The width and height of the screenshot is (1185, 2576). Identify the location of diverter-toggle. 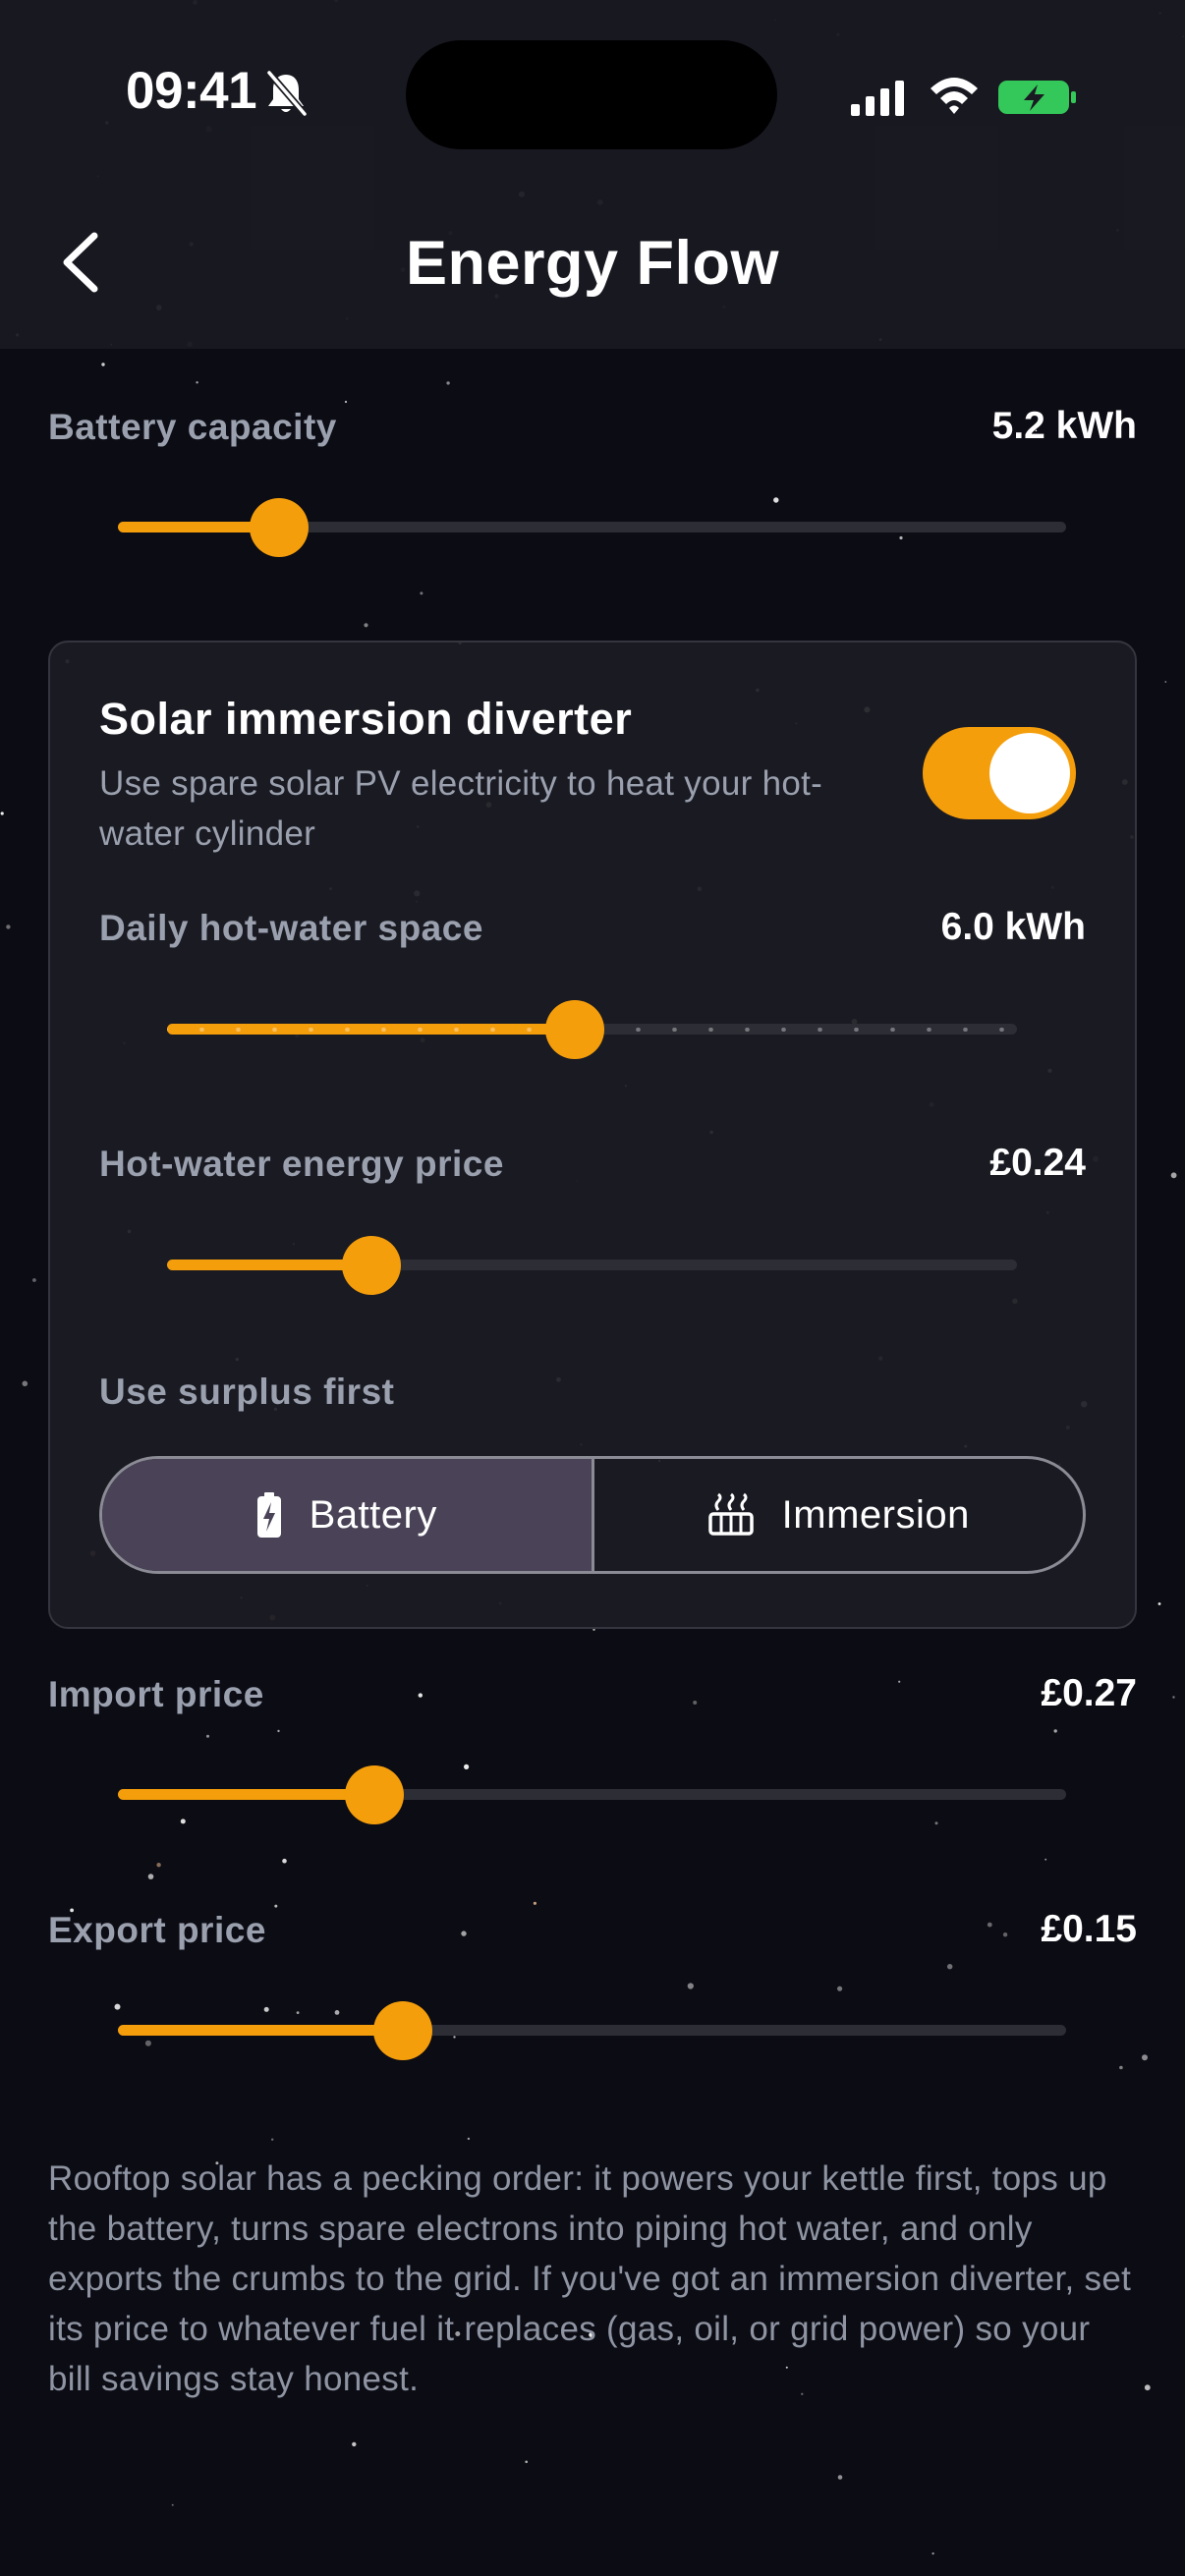
(1000, 773).